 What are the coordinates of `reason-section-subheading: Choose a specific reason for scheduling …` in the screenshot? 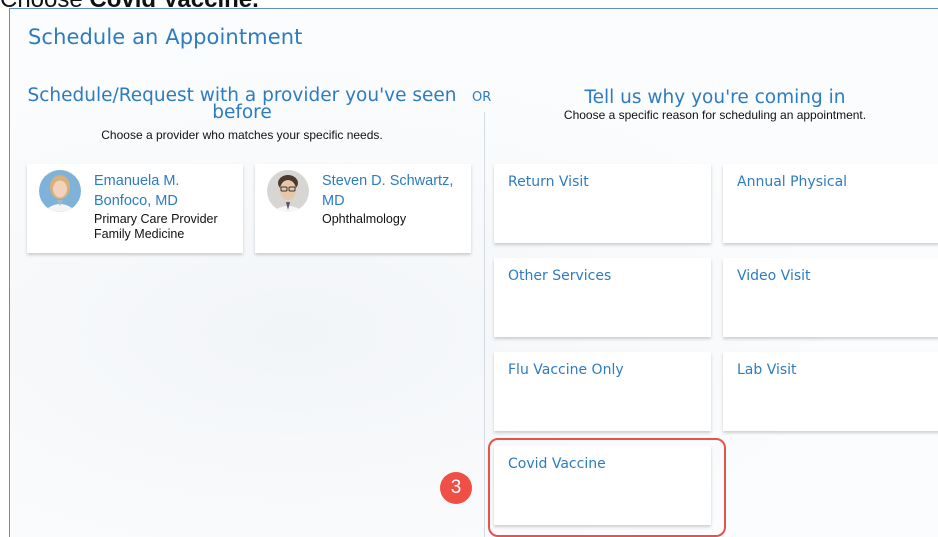 It's located at (715, 115).